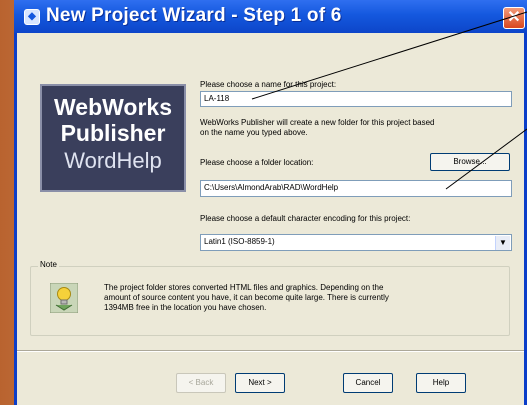  I want to click on callout-line-project-name, so click(389, 55).